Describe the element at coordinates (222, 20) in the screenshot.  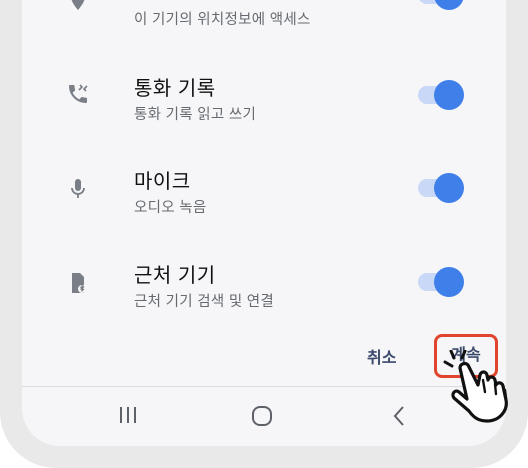
I see `permission-subtitle: 이 기기의 위치정보에 액세스` at that location.